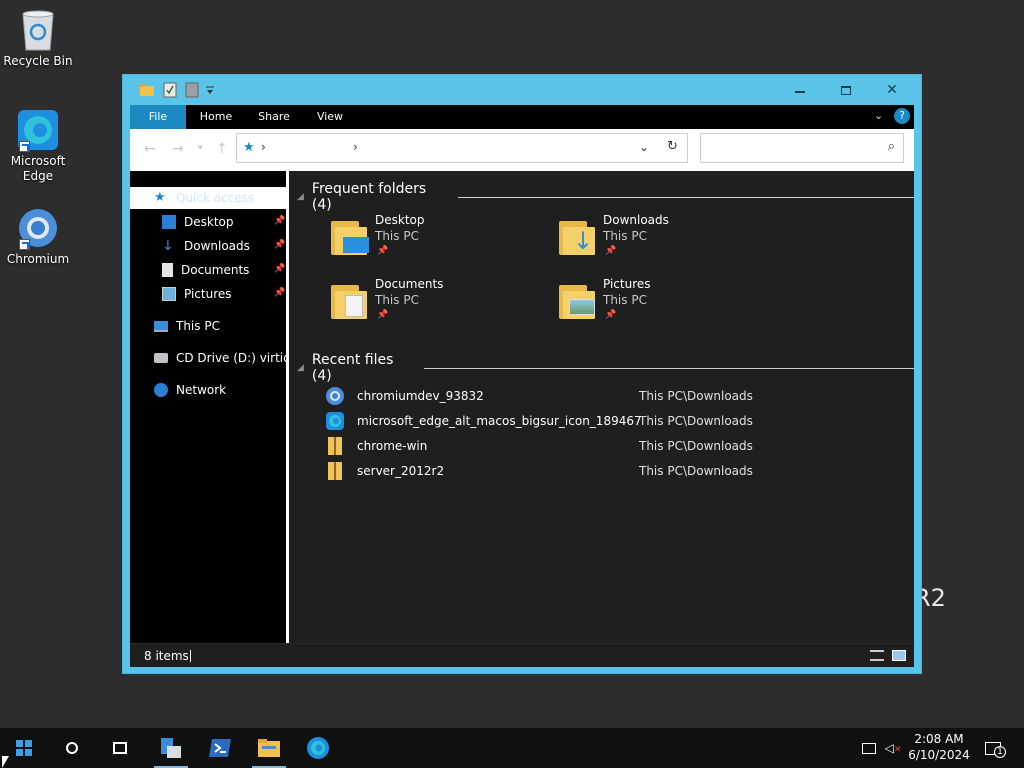  What do you see at coordinates (190, 656) in the screenshot?
I see `status-cursor` at bounding box center [190, 656].